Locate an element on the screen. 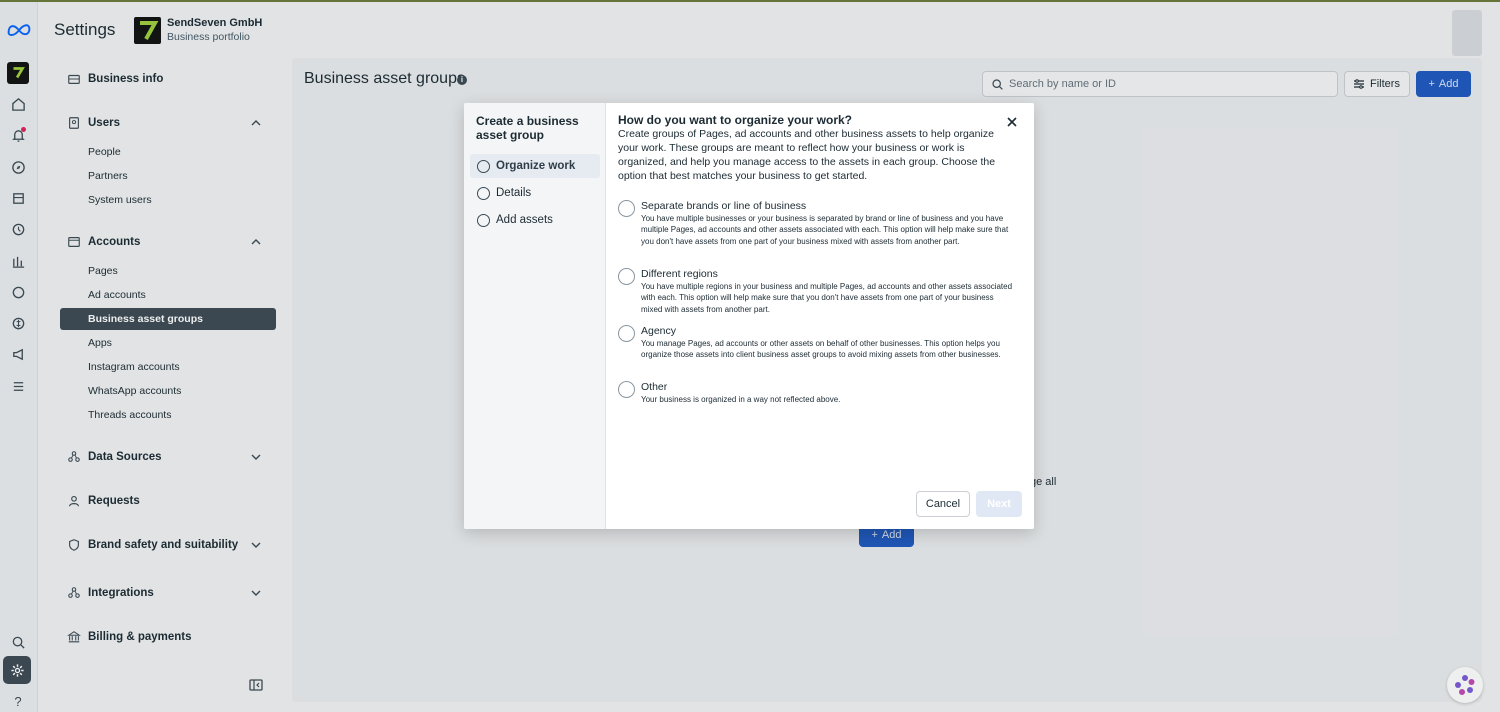 This screenshot has height=712, width=1500. option-title: Separate brands or line of business is located at coordinates (724, 206).